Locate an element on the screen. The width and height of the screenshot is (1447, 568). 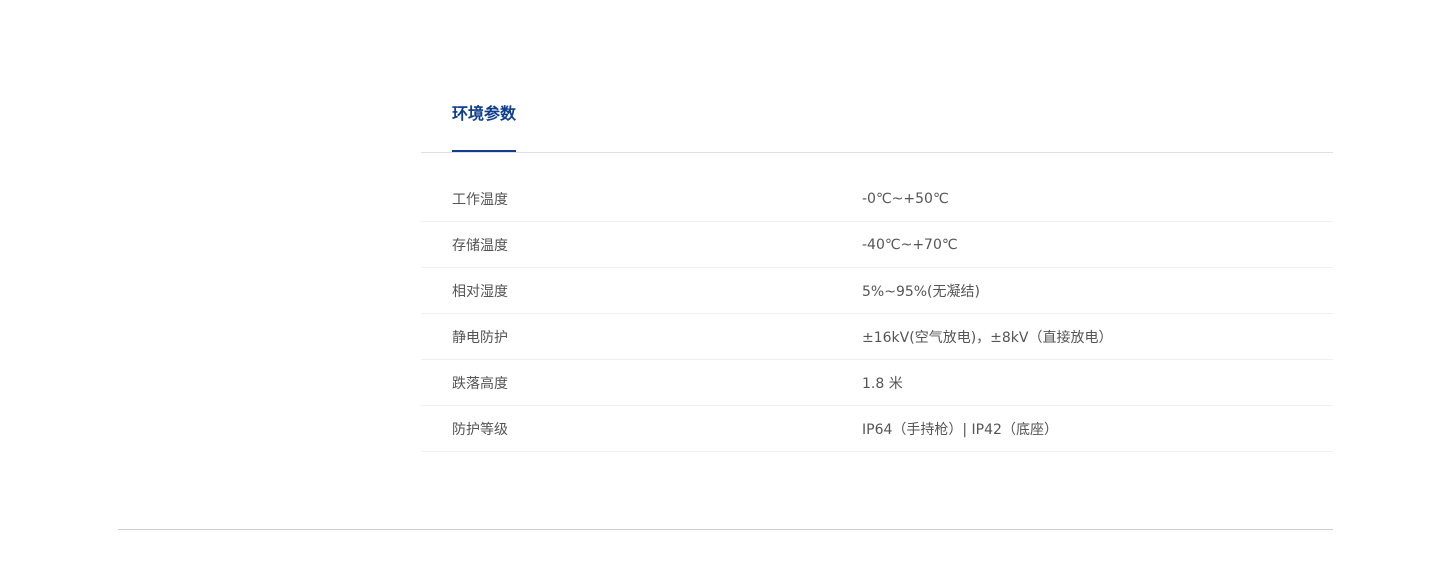
spec-label-protection-rating: 防护等级 is located at coordinates (480, 429).